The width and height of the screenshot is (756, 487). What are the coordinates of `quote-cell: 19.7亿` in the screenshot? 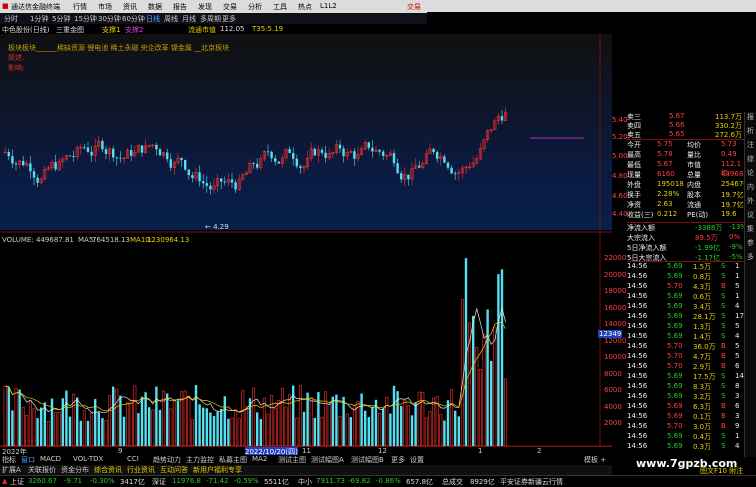 It's located at (732, 195).